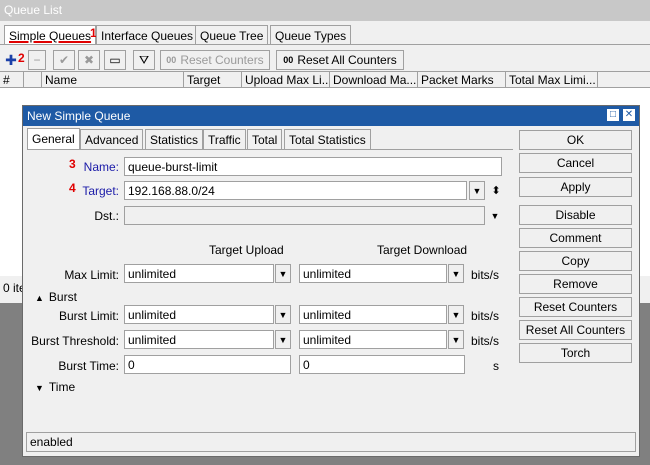 The width and height of the screenshot is (650, 465). What do you see at coordinates (325, 10) in the screenshot?
I see `queue-list-title: Queue List` at bounding box center [325, 10].